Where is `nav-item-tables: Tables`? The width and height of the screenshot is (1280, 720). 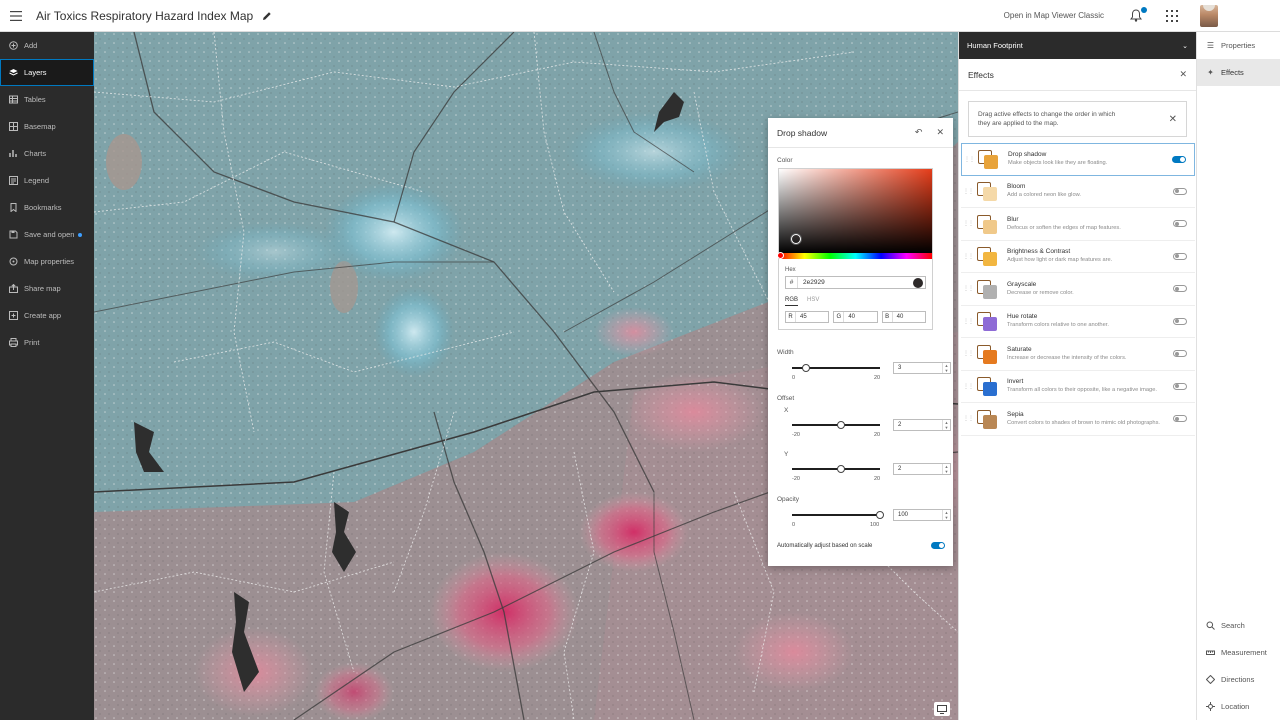
nav-item-tables: Tables is located at coordinates (47, 99).